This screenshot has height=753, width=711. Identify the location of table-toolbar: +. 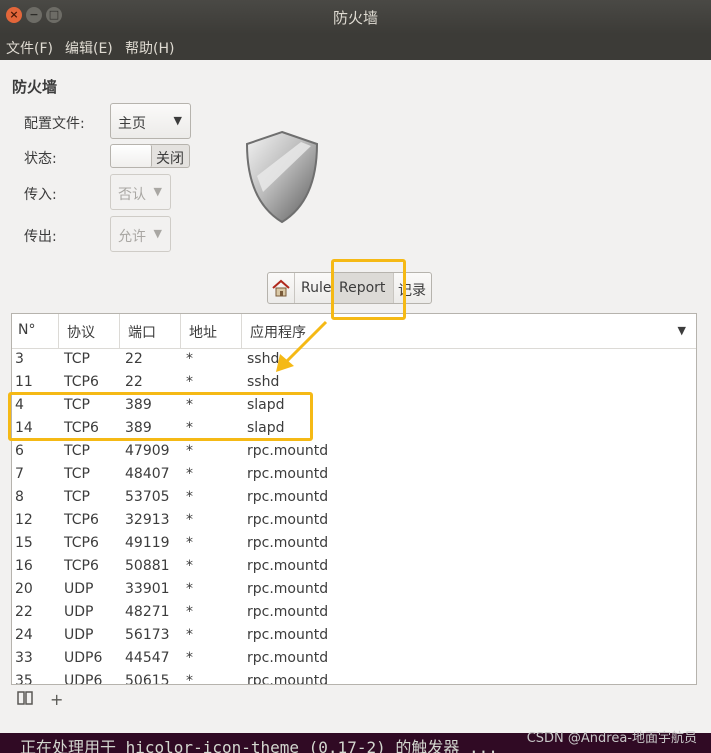
(354, 700).